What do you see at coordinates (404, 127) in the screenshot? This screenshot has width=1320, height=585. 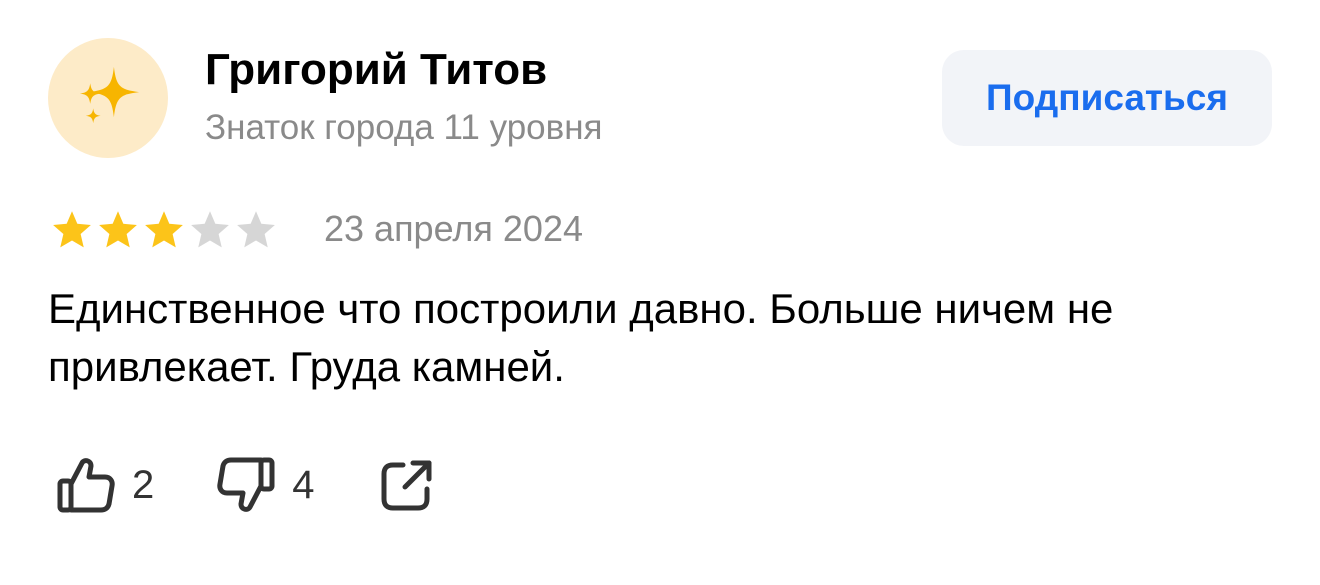 I see `author-level: Знаток города 11 уровня` at bounding box center [404, 127].